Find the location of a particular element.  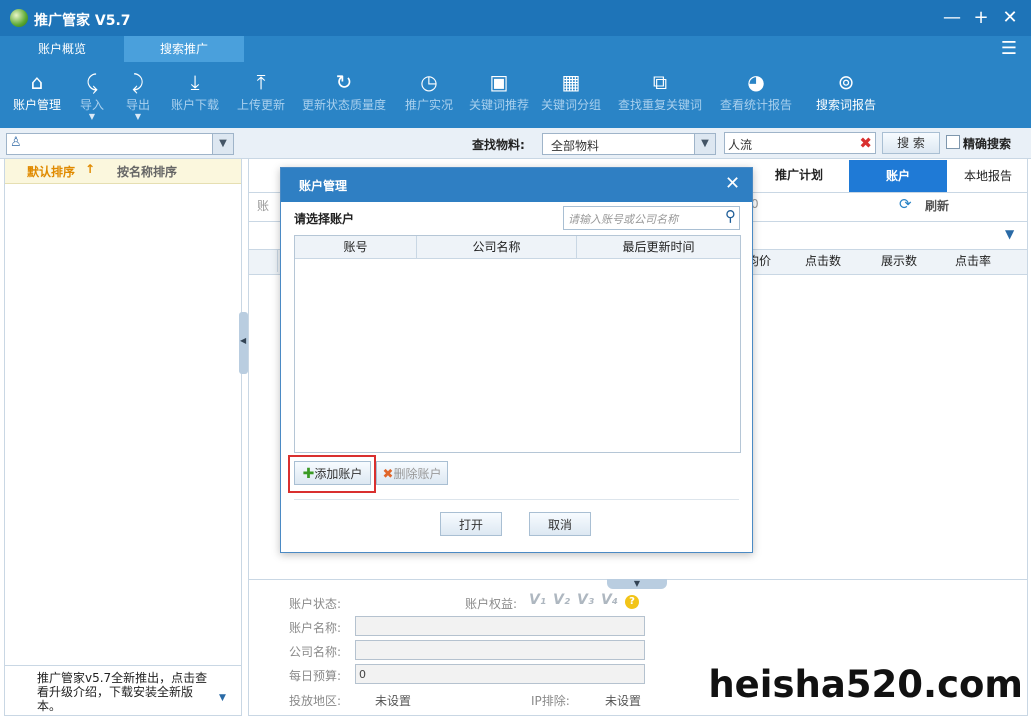

upload-update-button: ⤒ 上传更新 is located at coordinates (261, 97).